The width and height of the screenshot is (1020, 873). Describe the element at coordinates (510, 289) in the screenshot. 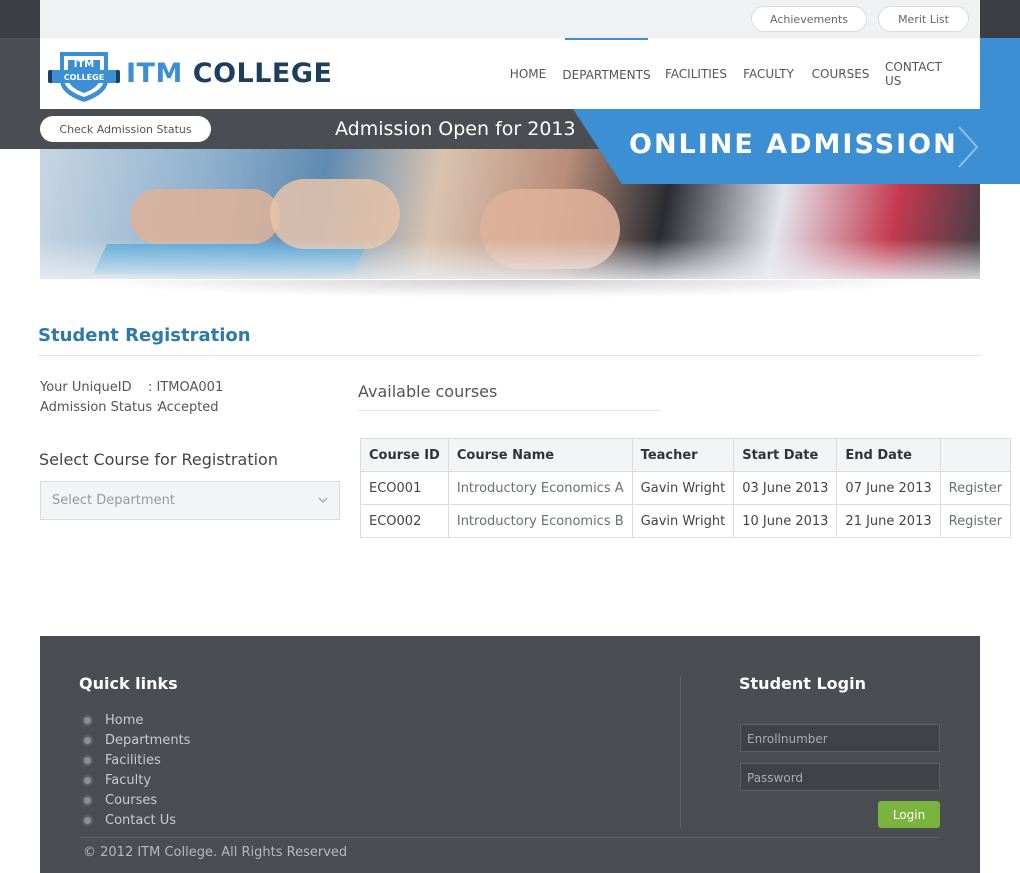

I see `hero-shadow` at that location.